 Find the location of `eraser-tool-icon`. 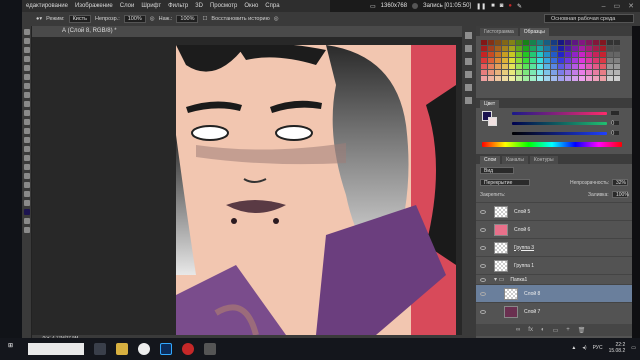

eraser-tool-icon is located at coordinates (27, 122).